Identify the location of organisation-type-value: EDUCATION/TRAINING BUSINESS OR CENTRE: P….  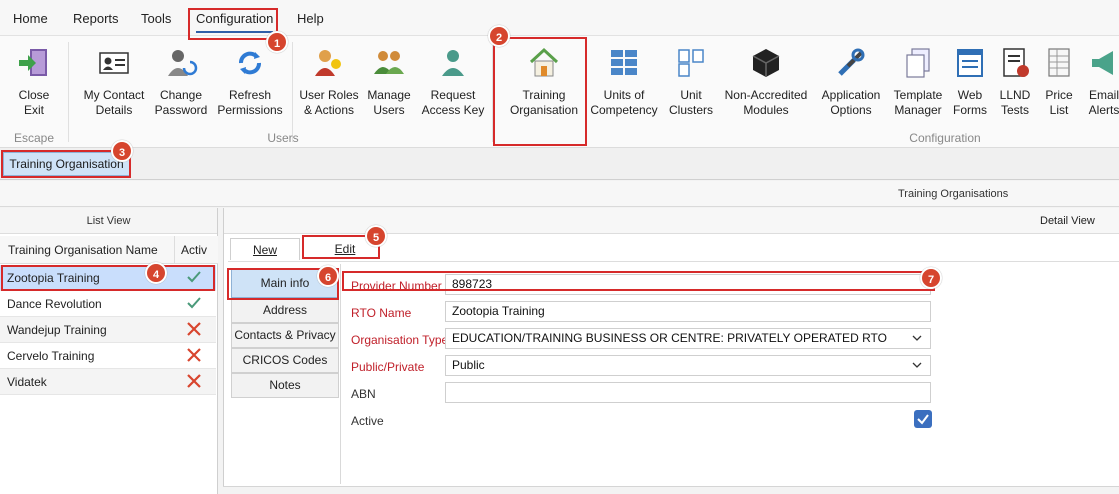
(669, 338).